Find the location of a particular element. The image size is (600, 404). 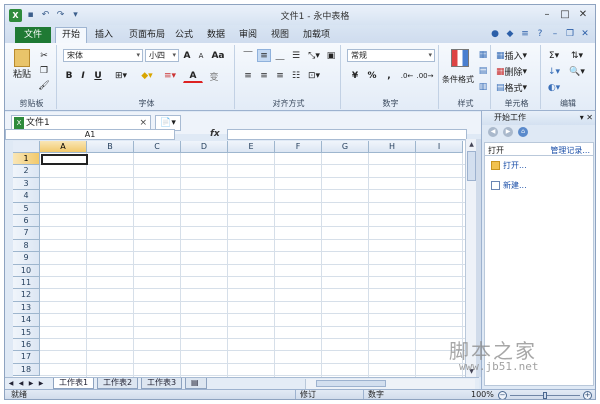

column-header: A is located at coordinates (63, 147).